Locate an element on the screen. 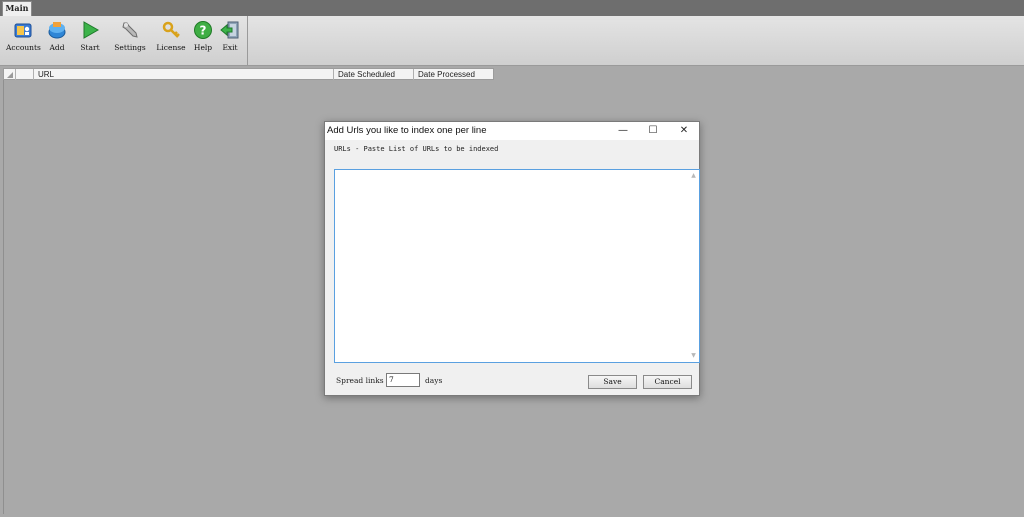  url-grid-header: URL Date Scheduled Date Processed is located at coordinates (248, 74).